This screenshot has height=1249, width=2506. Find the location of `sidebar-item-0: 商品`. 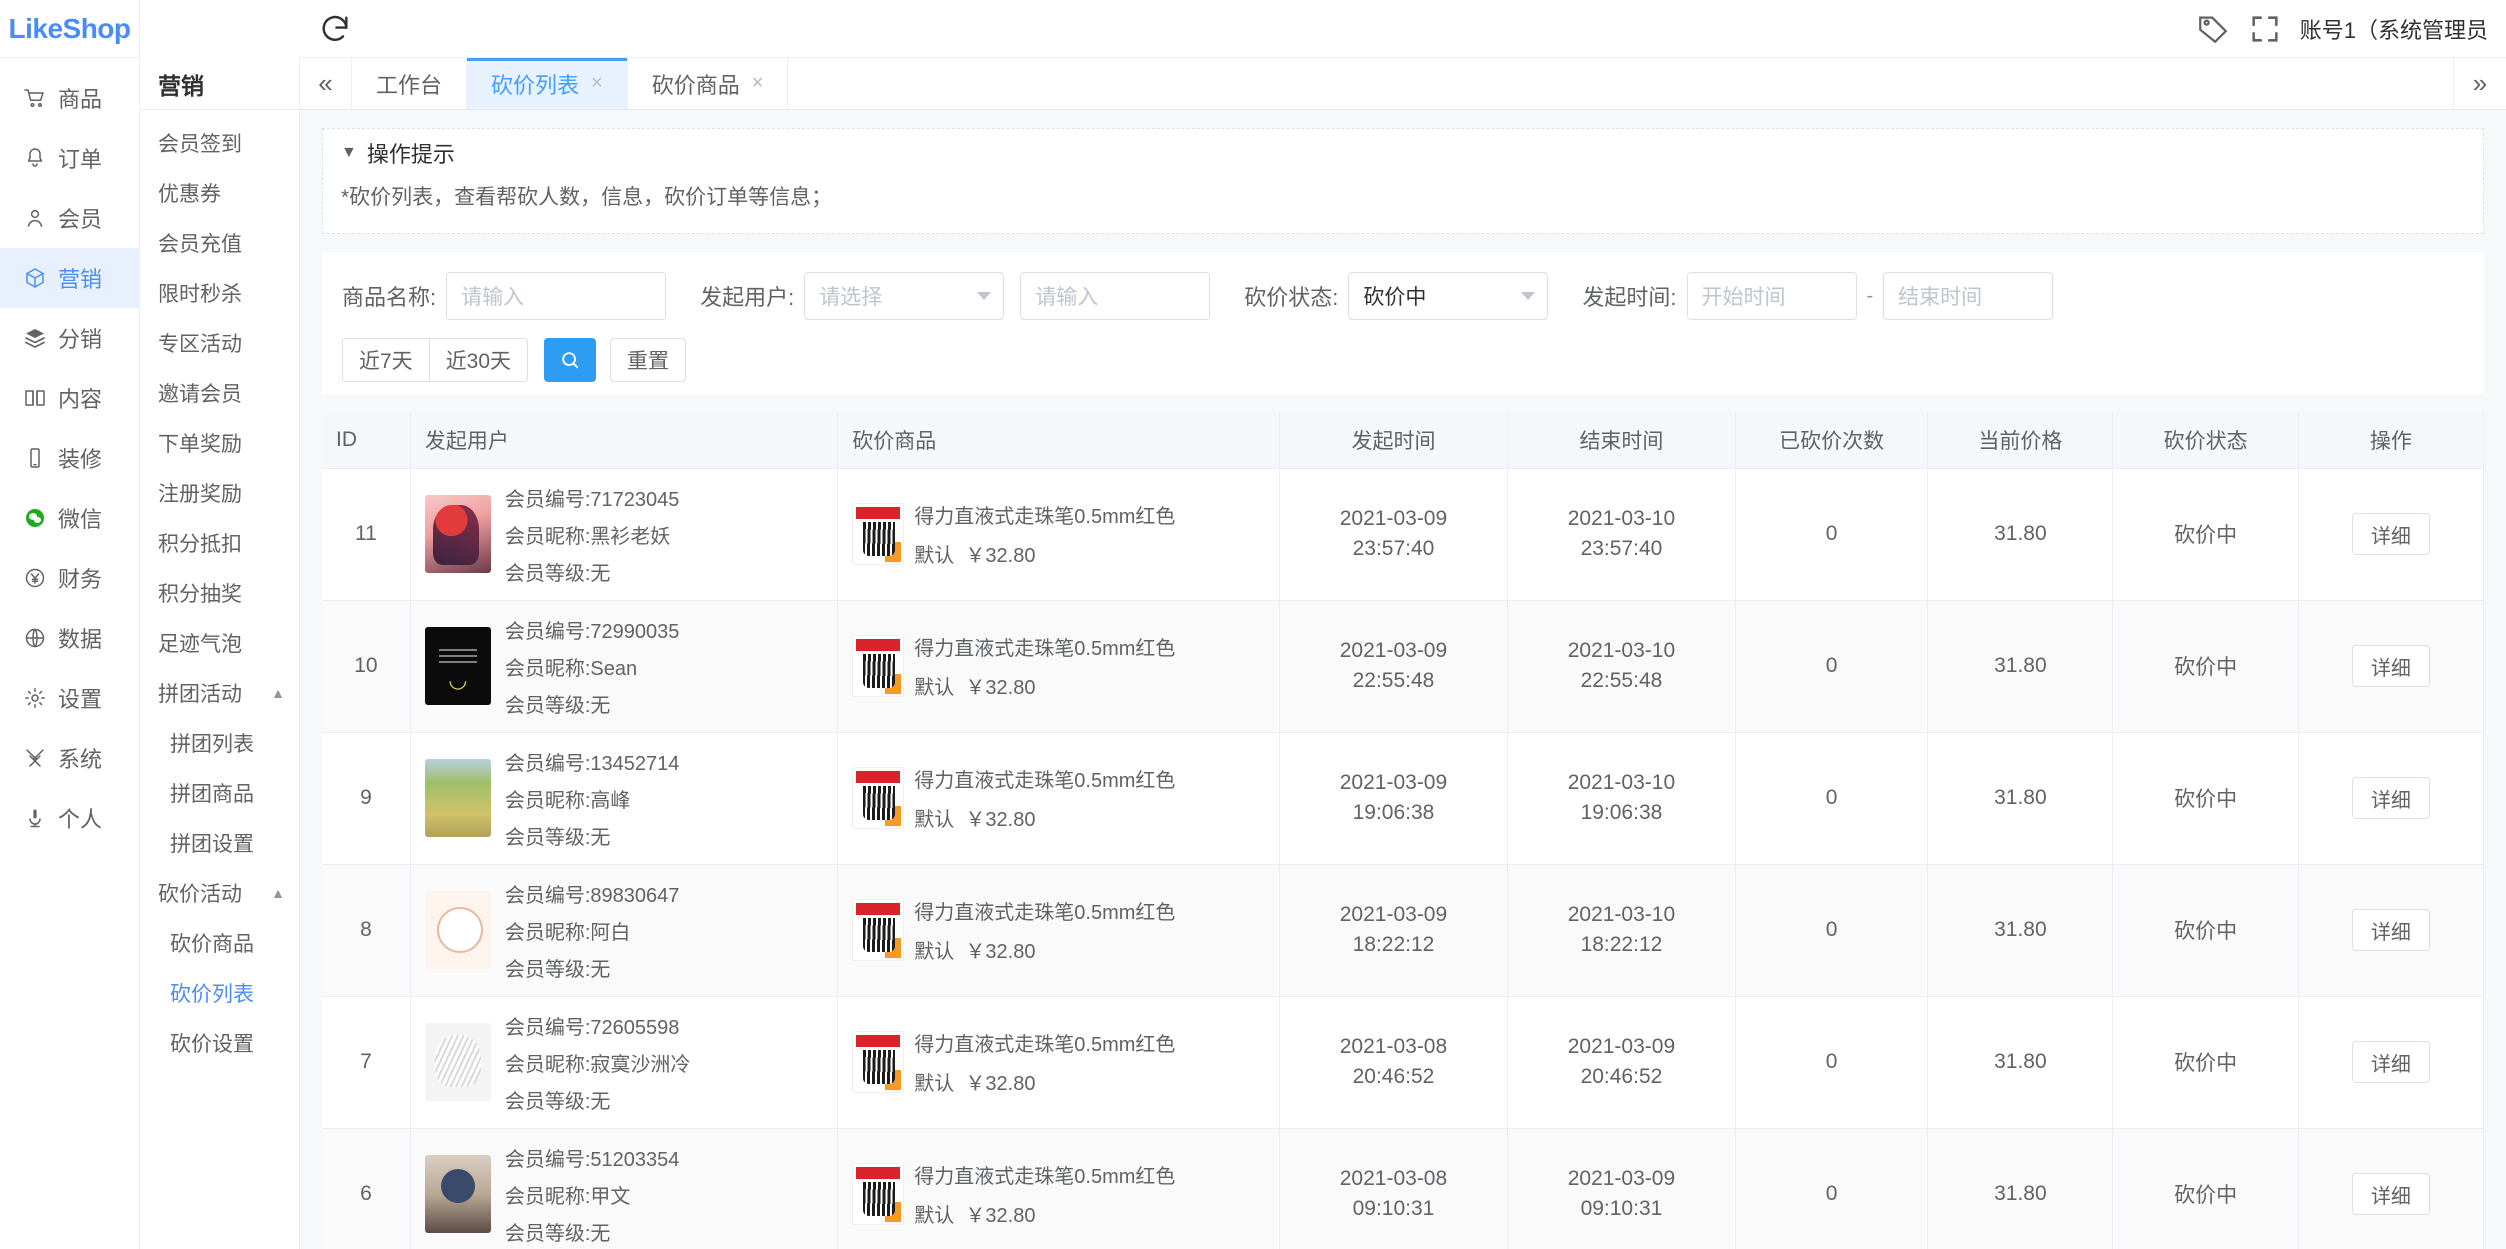

sidebar-item-0: 商品 is located at coordinates (69, 98).